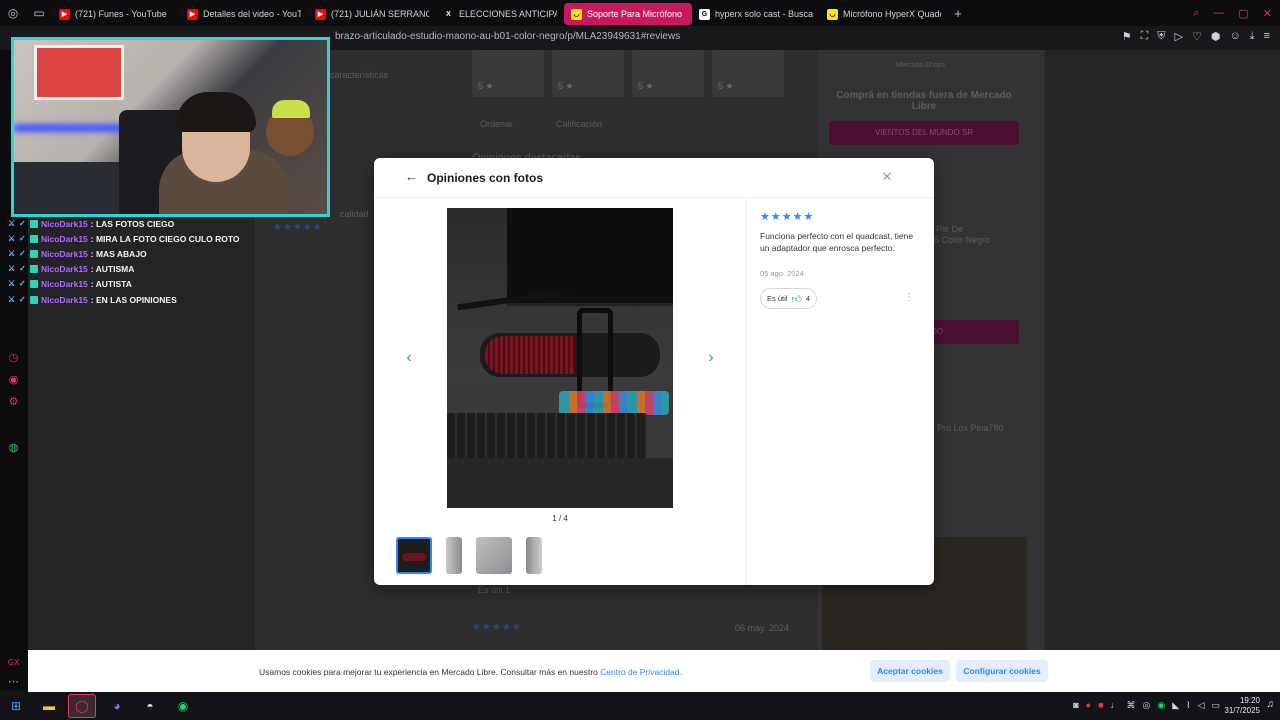 The image size is (1280, 720). I want to click on opera-gx-icon: ◯, so click(82, 706).